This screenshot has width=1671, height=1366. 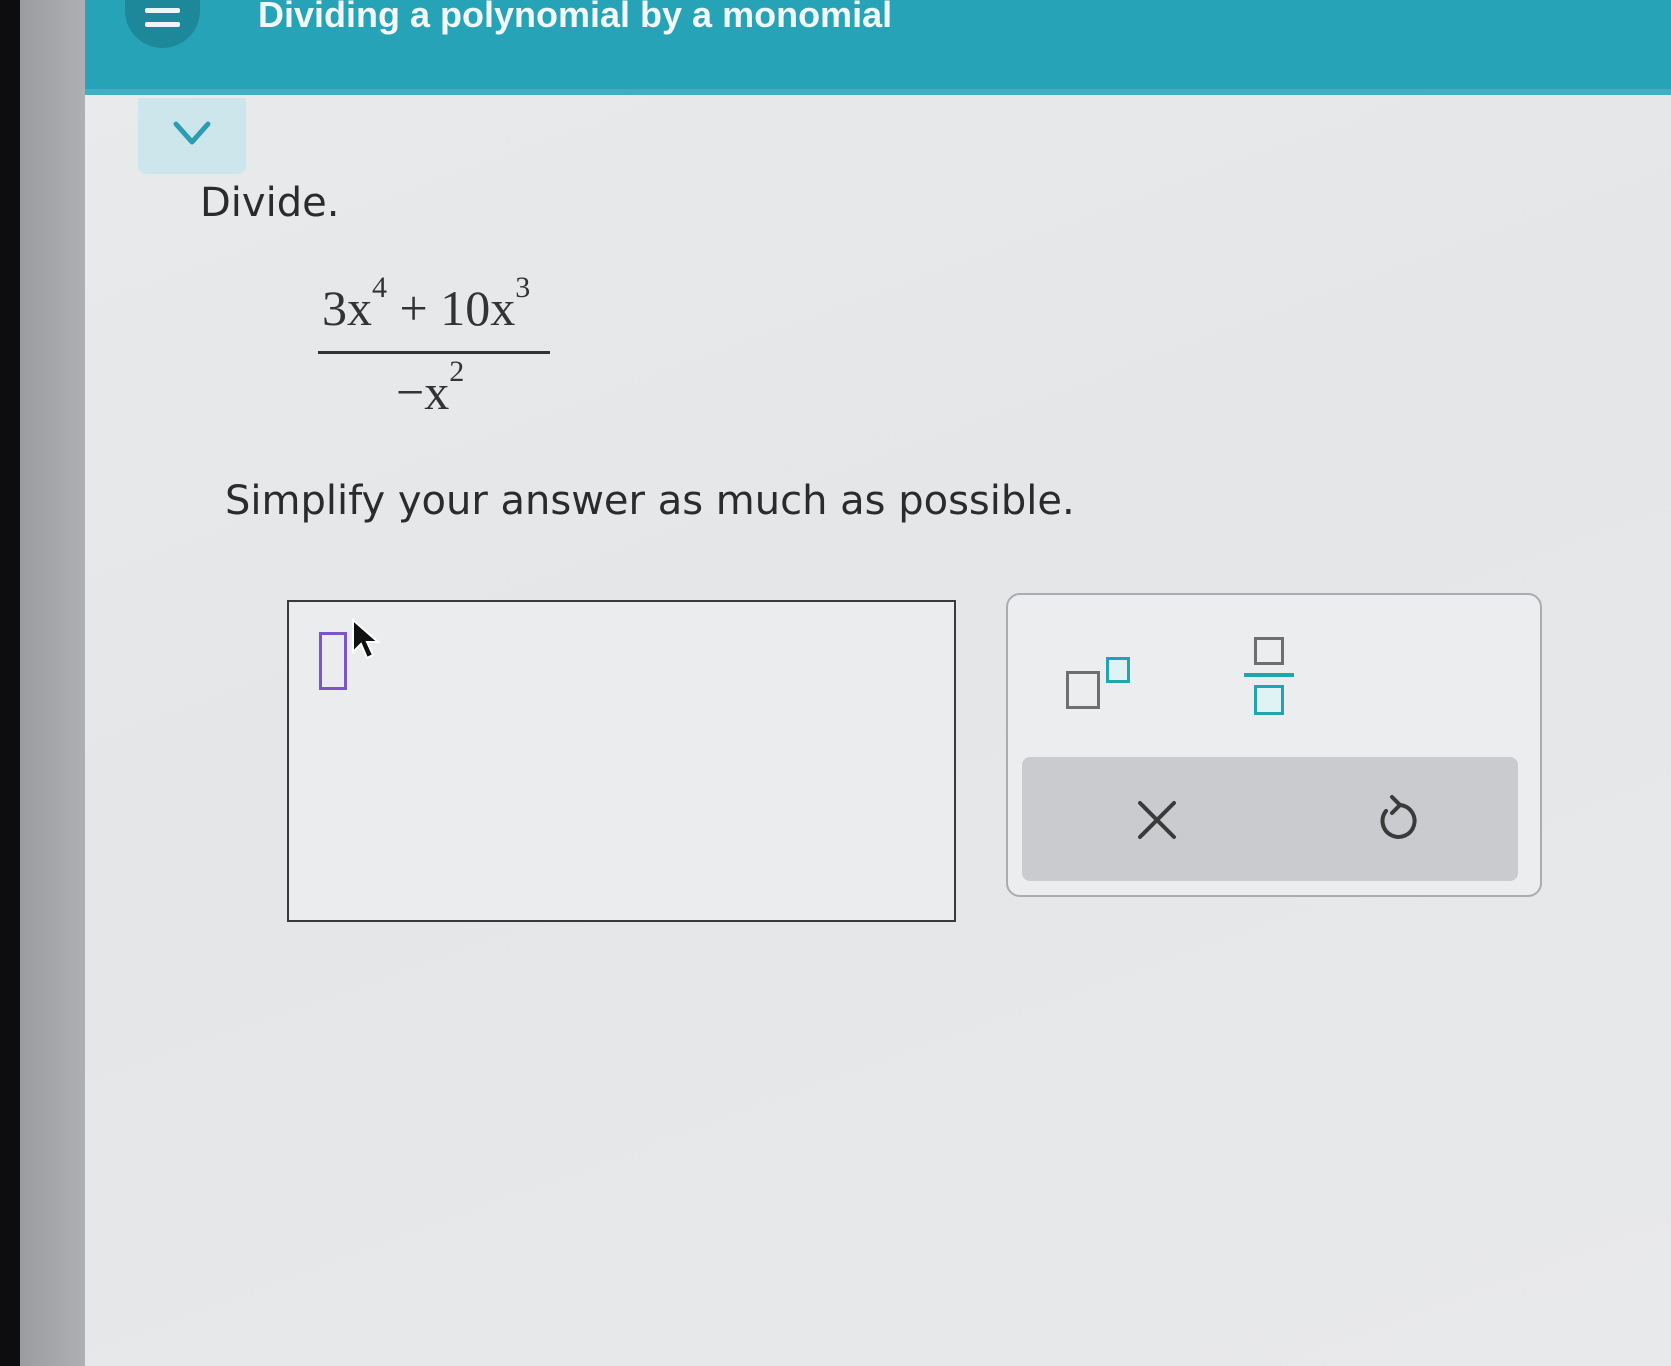 I want to click on exponent-button, so click(x=1097, y=682).